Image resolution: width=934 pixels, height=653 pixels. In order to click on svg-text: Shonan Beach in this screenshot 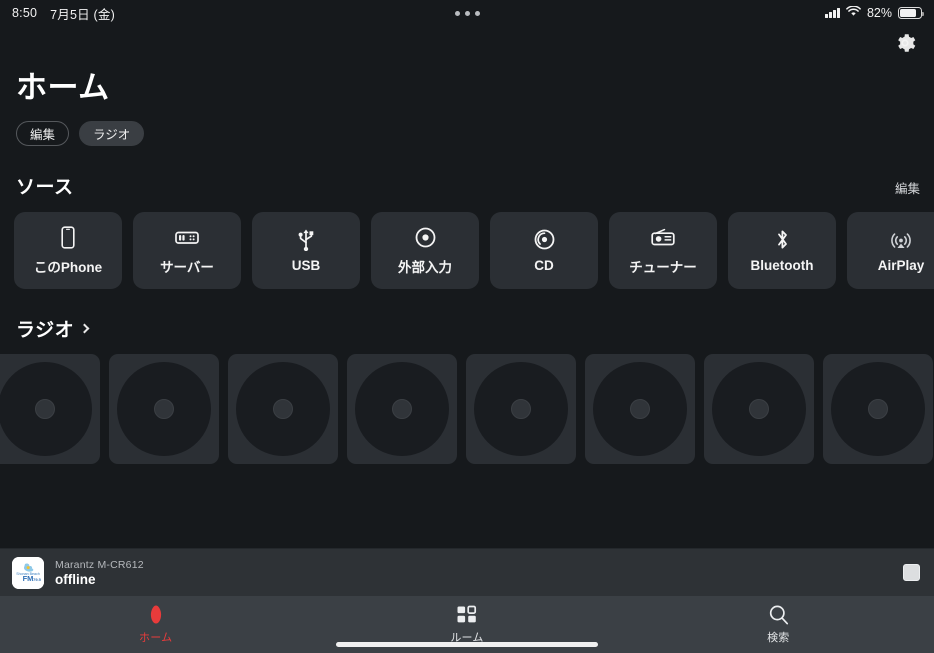, I will do `click(28, 574)`.